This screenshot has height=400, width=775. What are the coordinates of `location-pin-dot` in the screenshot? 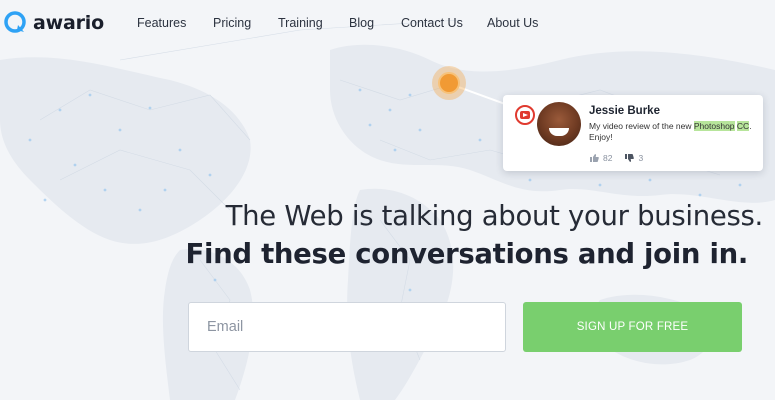 It's located at (449, 83).